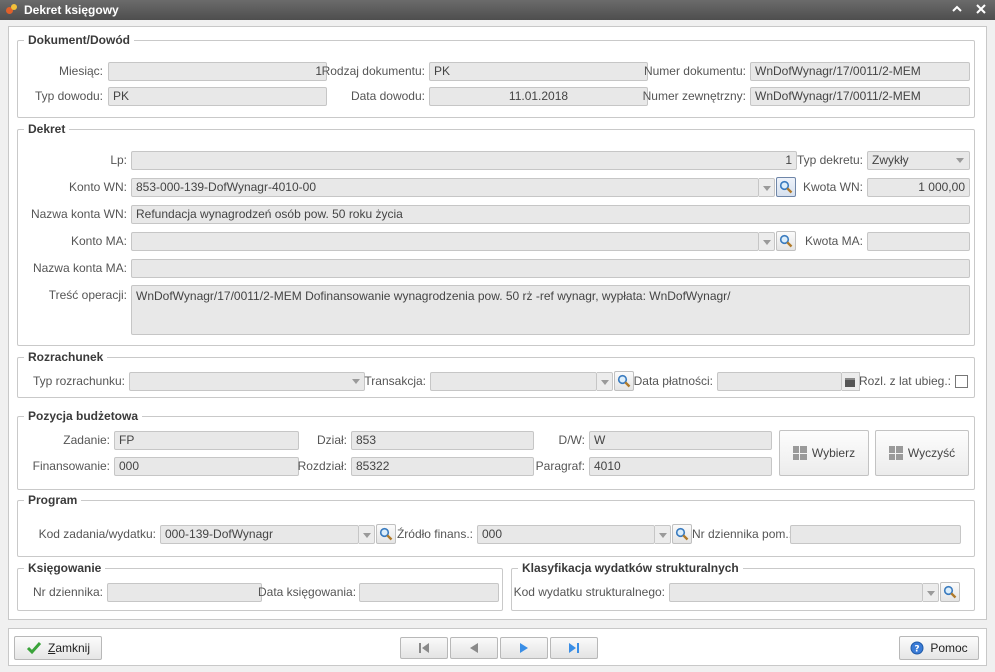 This screenshot has height=672, width=995. I want to click on konto-wn-dropdown-icon, so click(767, 187).